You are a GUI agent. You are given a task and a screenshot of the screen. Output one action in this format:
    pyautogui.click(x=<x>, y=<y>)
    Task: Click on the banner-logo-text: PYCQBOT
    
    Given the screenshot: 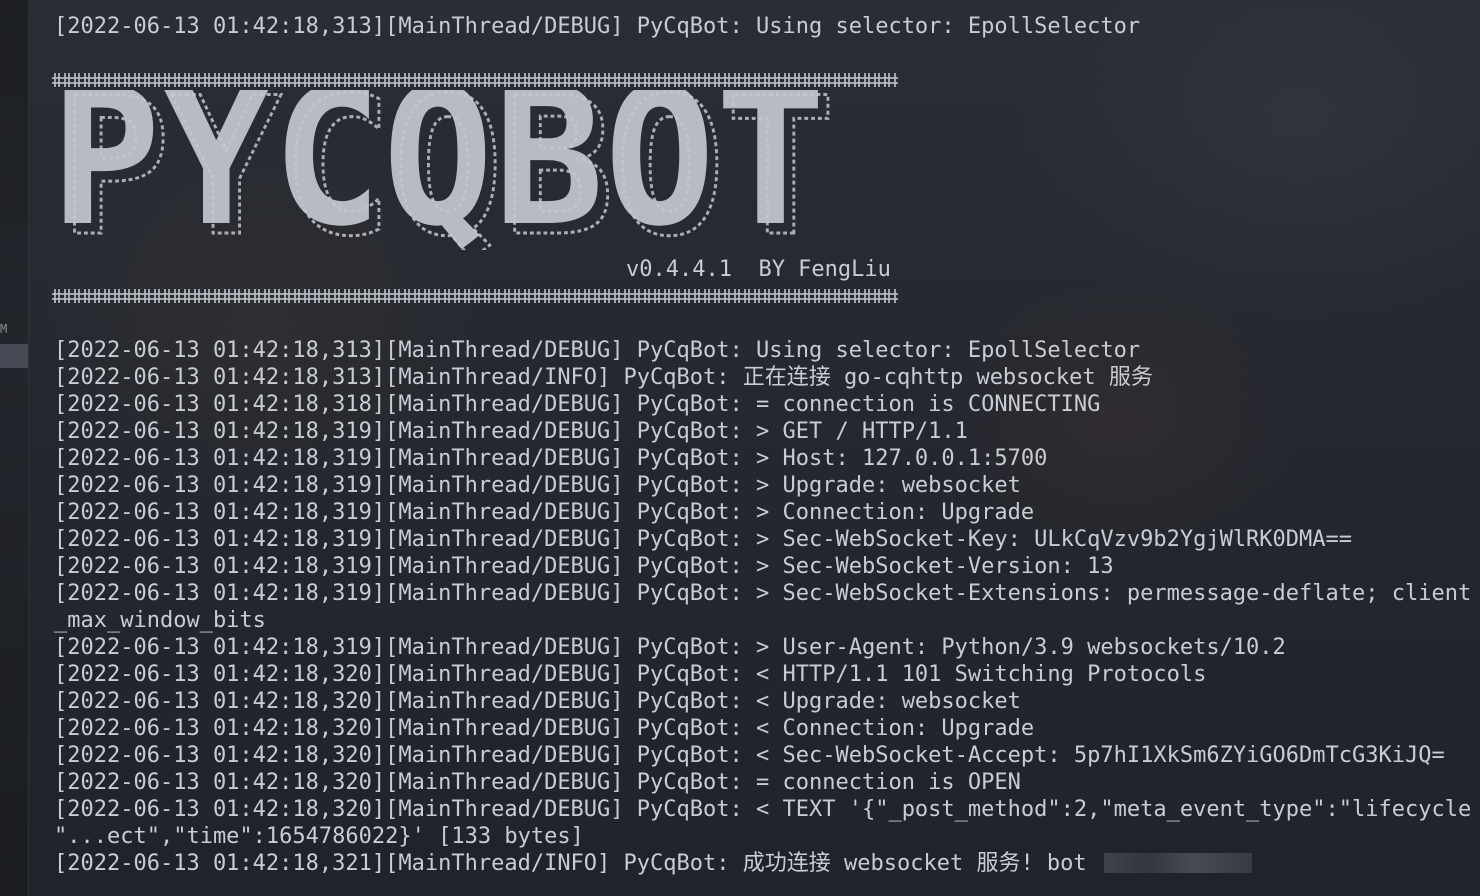 What is the action you would take?
    pyautogui.click(x=438, y=170)
    